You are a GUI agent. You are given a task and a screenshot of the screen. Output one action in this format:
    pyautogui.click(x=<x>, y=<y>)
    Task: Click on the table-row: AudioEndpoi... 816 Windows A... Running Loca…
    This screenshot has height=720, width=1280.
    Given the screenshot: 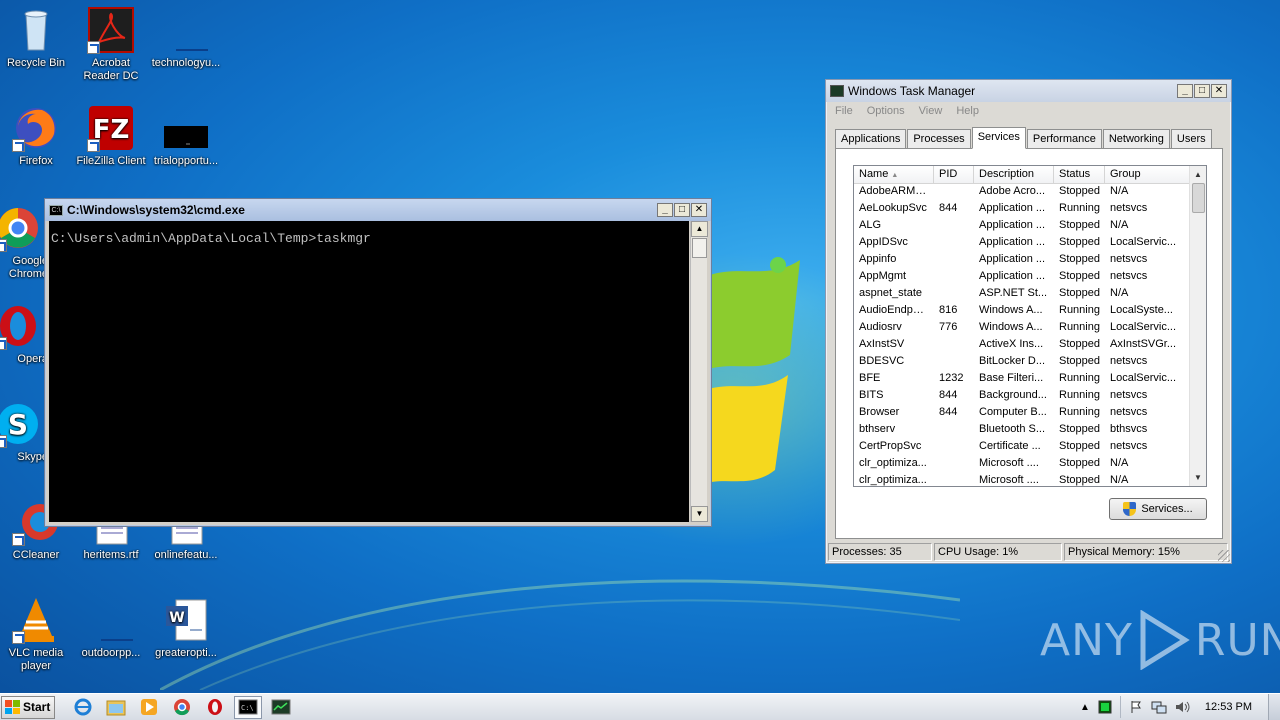 What is the action you would take?
    pyautogui.click(x=1030, y=311)
    